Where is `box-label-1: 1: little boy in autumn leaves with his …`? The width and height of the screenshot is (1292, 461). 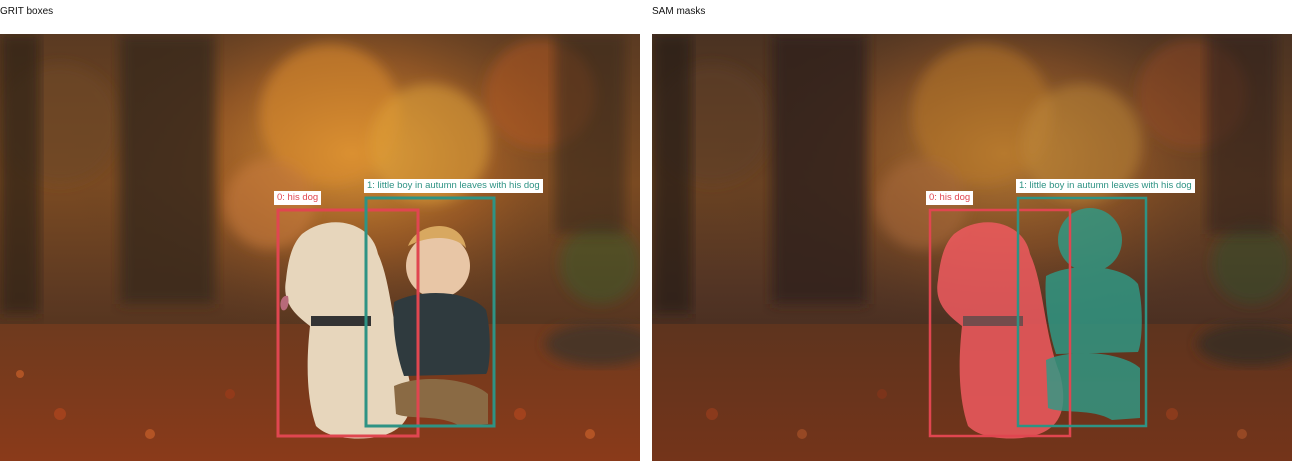
box-label-1: 1: little boy in autumn leaves with his … is located at coordinates (453, 186).